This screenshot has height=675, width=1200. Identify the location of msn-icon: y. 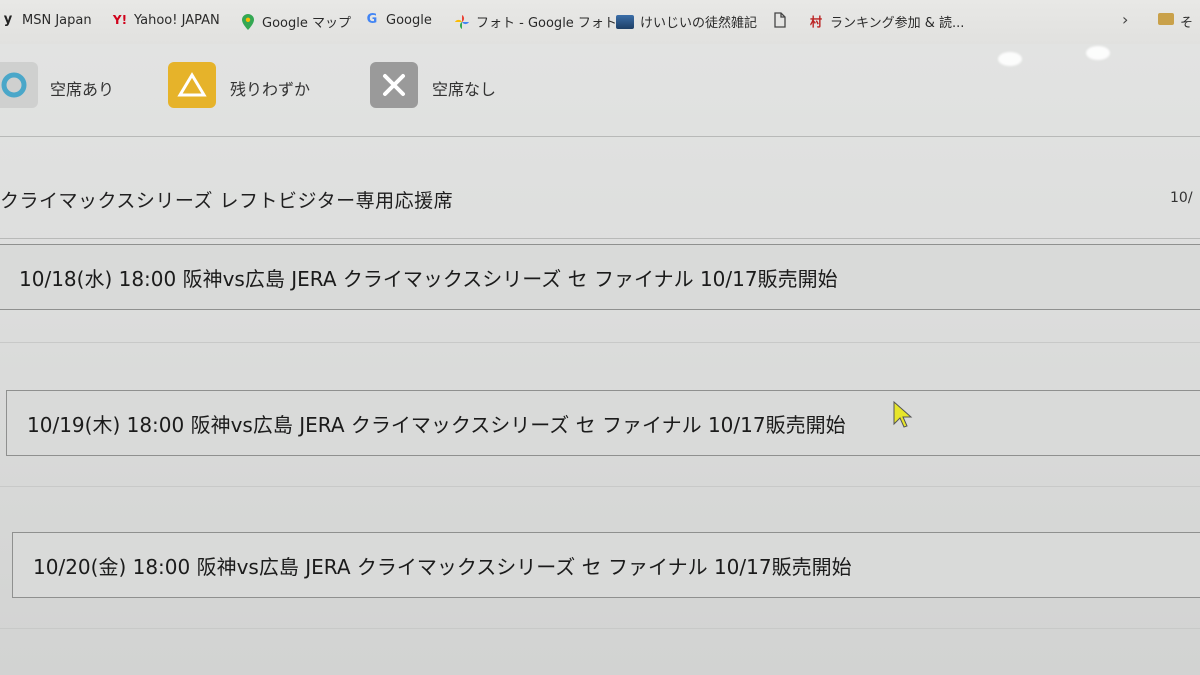
(8, 19).